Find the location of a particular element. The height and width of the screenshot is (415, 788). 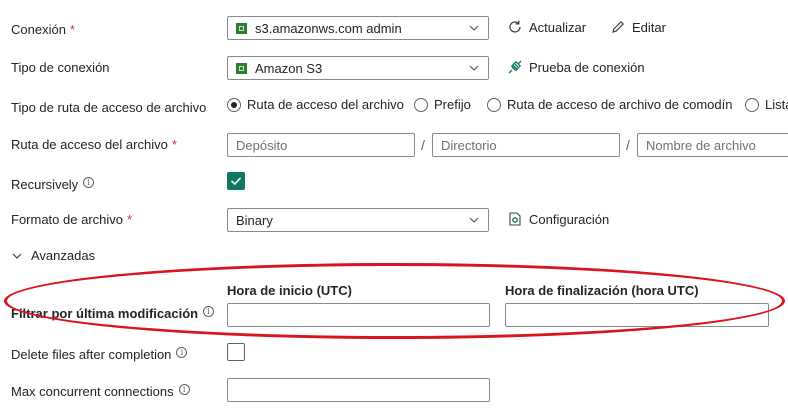

connection-type-label: Tipo de conexión is located at coordinates (60, 67).